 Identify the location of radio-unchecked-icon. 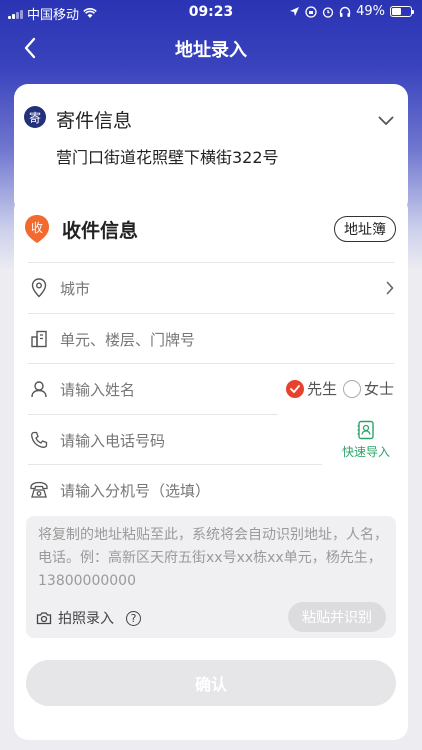
(351, 388).